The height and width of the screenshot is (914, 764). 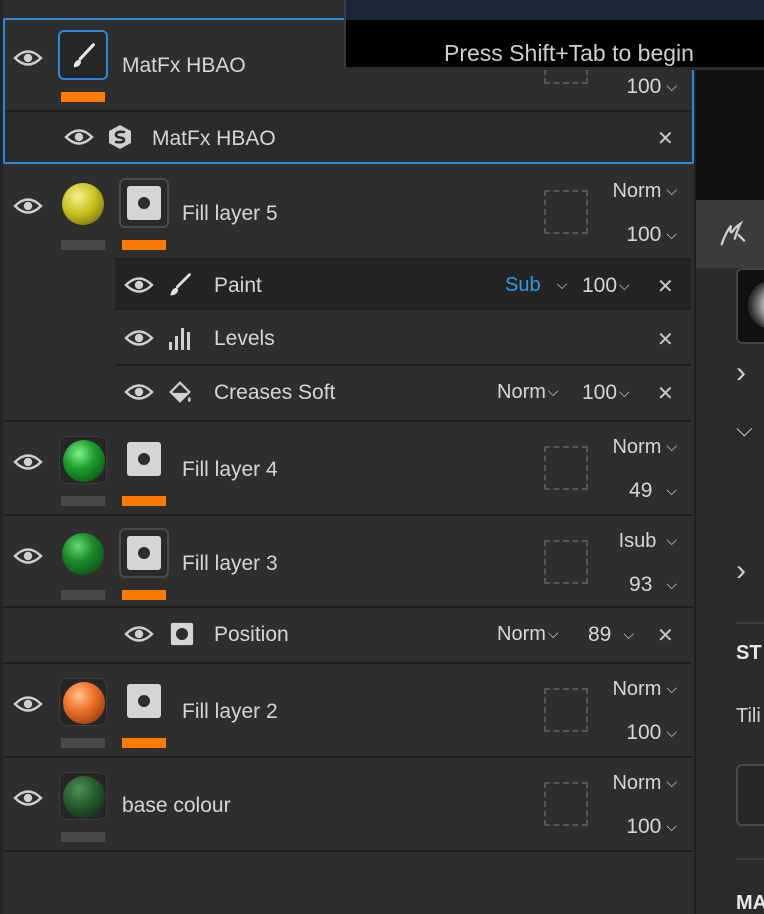 I want to click on layer-name: Fill layer 5, so click(x=230, y=214).